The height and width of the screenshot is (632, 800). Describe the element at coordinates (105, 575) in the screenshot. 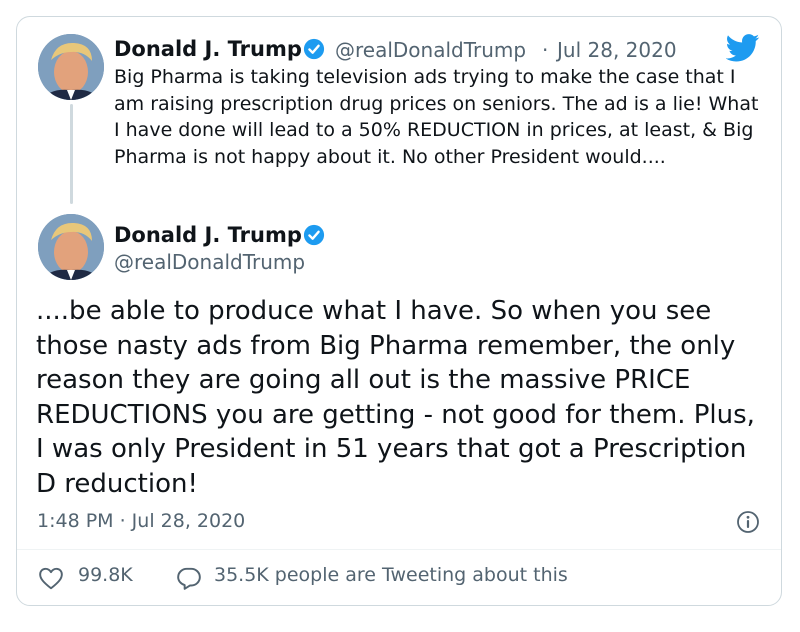

I see `like-count: 99.8K` at that location.